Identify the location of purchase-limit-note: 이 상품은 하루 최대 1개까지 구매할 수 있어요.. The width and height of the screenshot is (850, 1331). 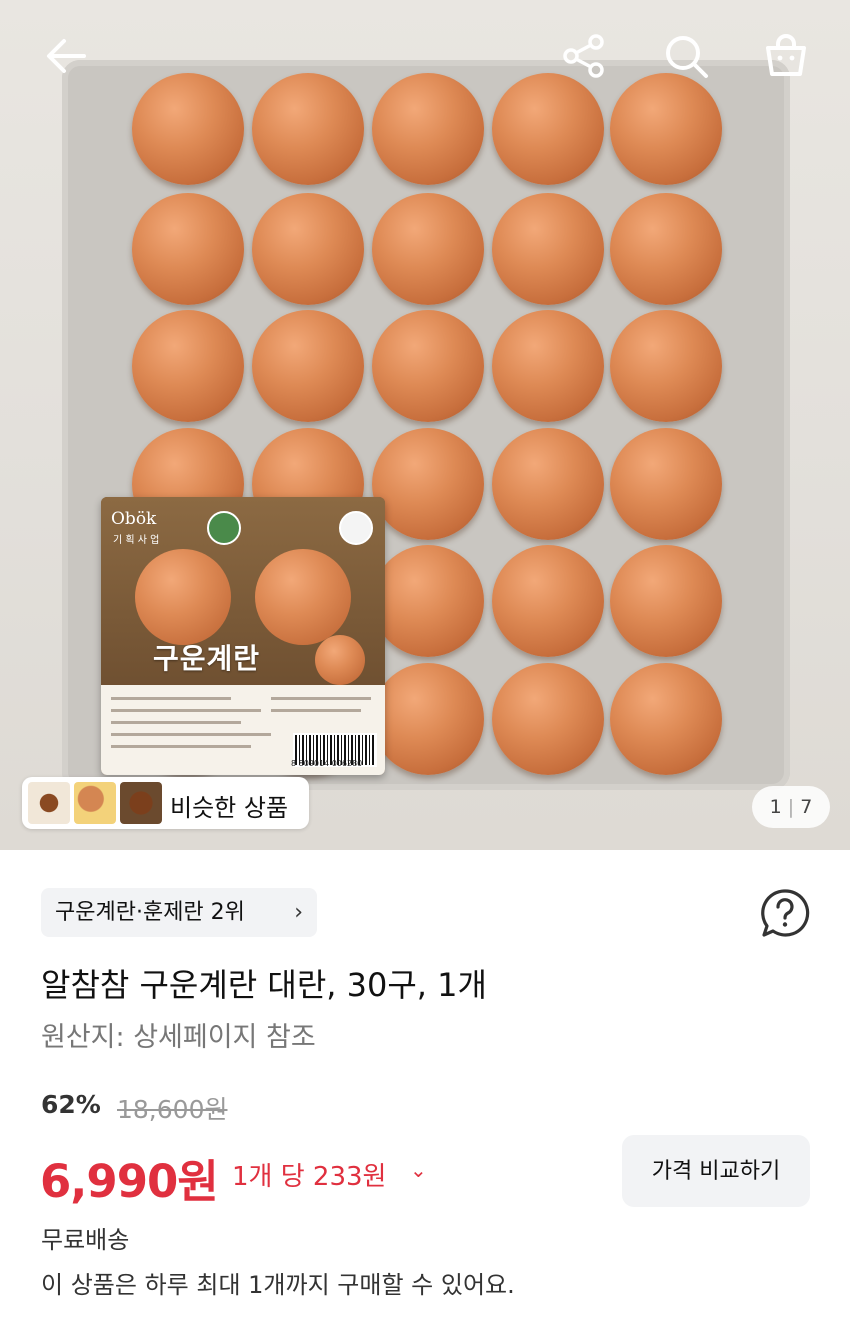
(278, 1285).